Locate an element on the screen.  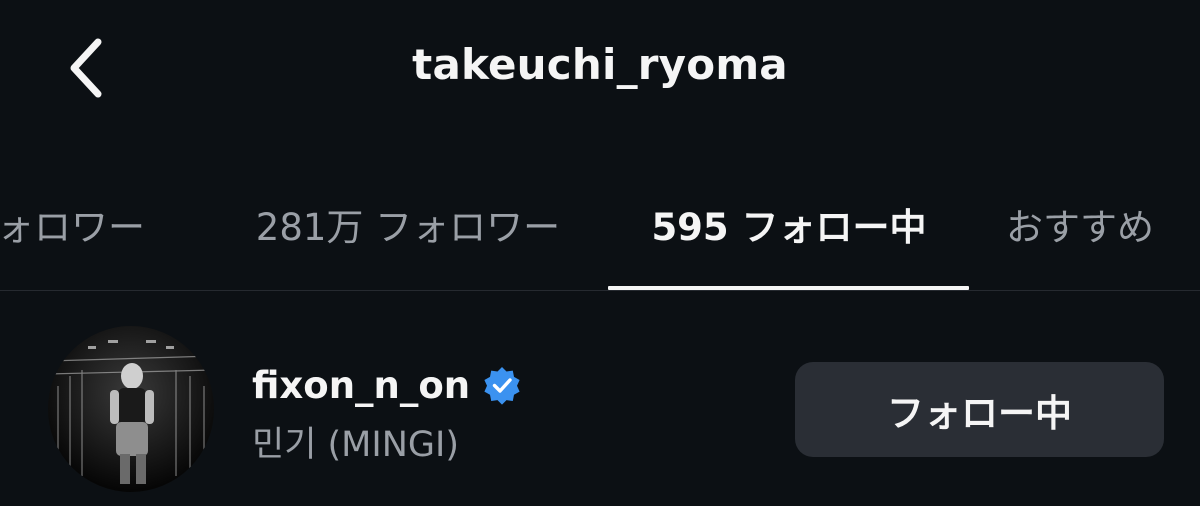
user-info: fixon_n_on 민기 (MINGI) is located at coordinates (387, 414).